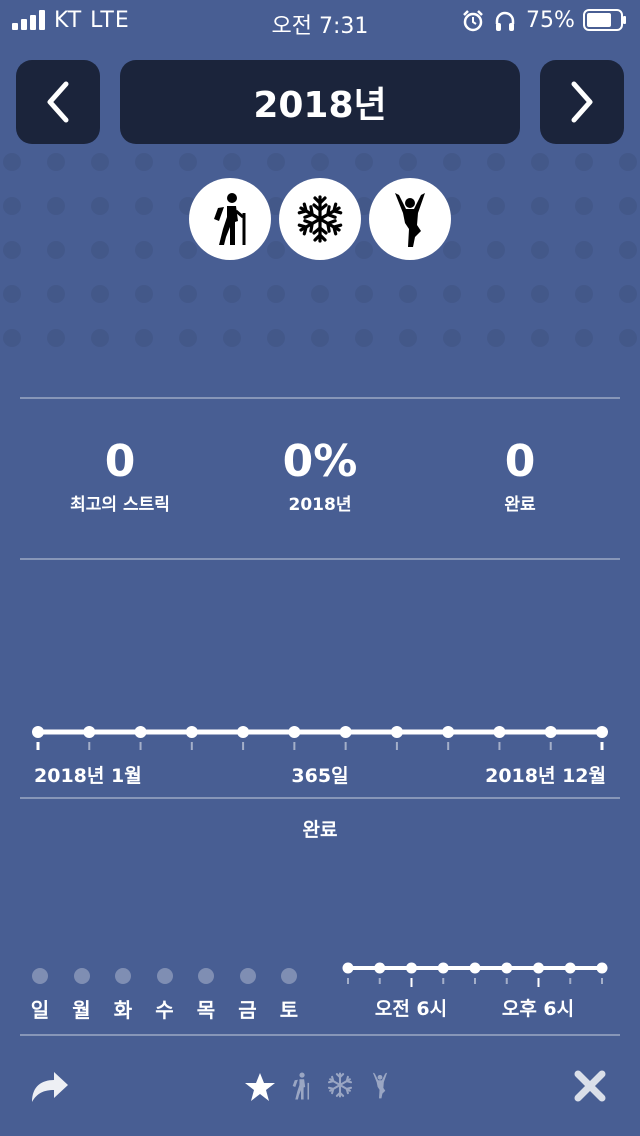 The image size is (640, 1136). I want to click on filter-star-button, so click(260, 1087).